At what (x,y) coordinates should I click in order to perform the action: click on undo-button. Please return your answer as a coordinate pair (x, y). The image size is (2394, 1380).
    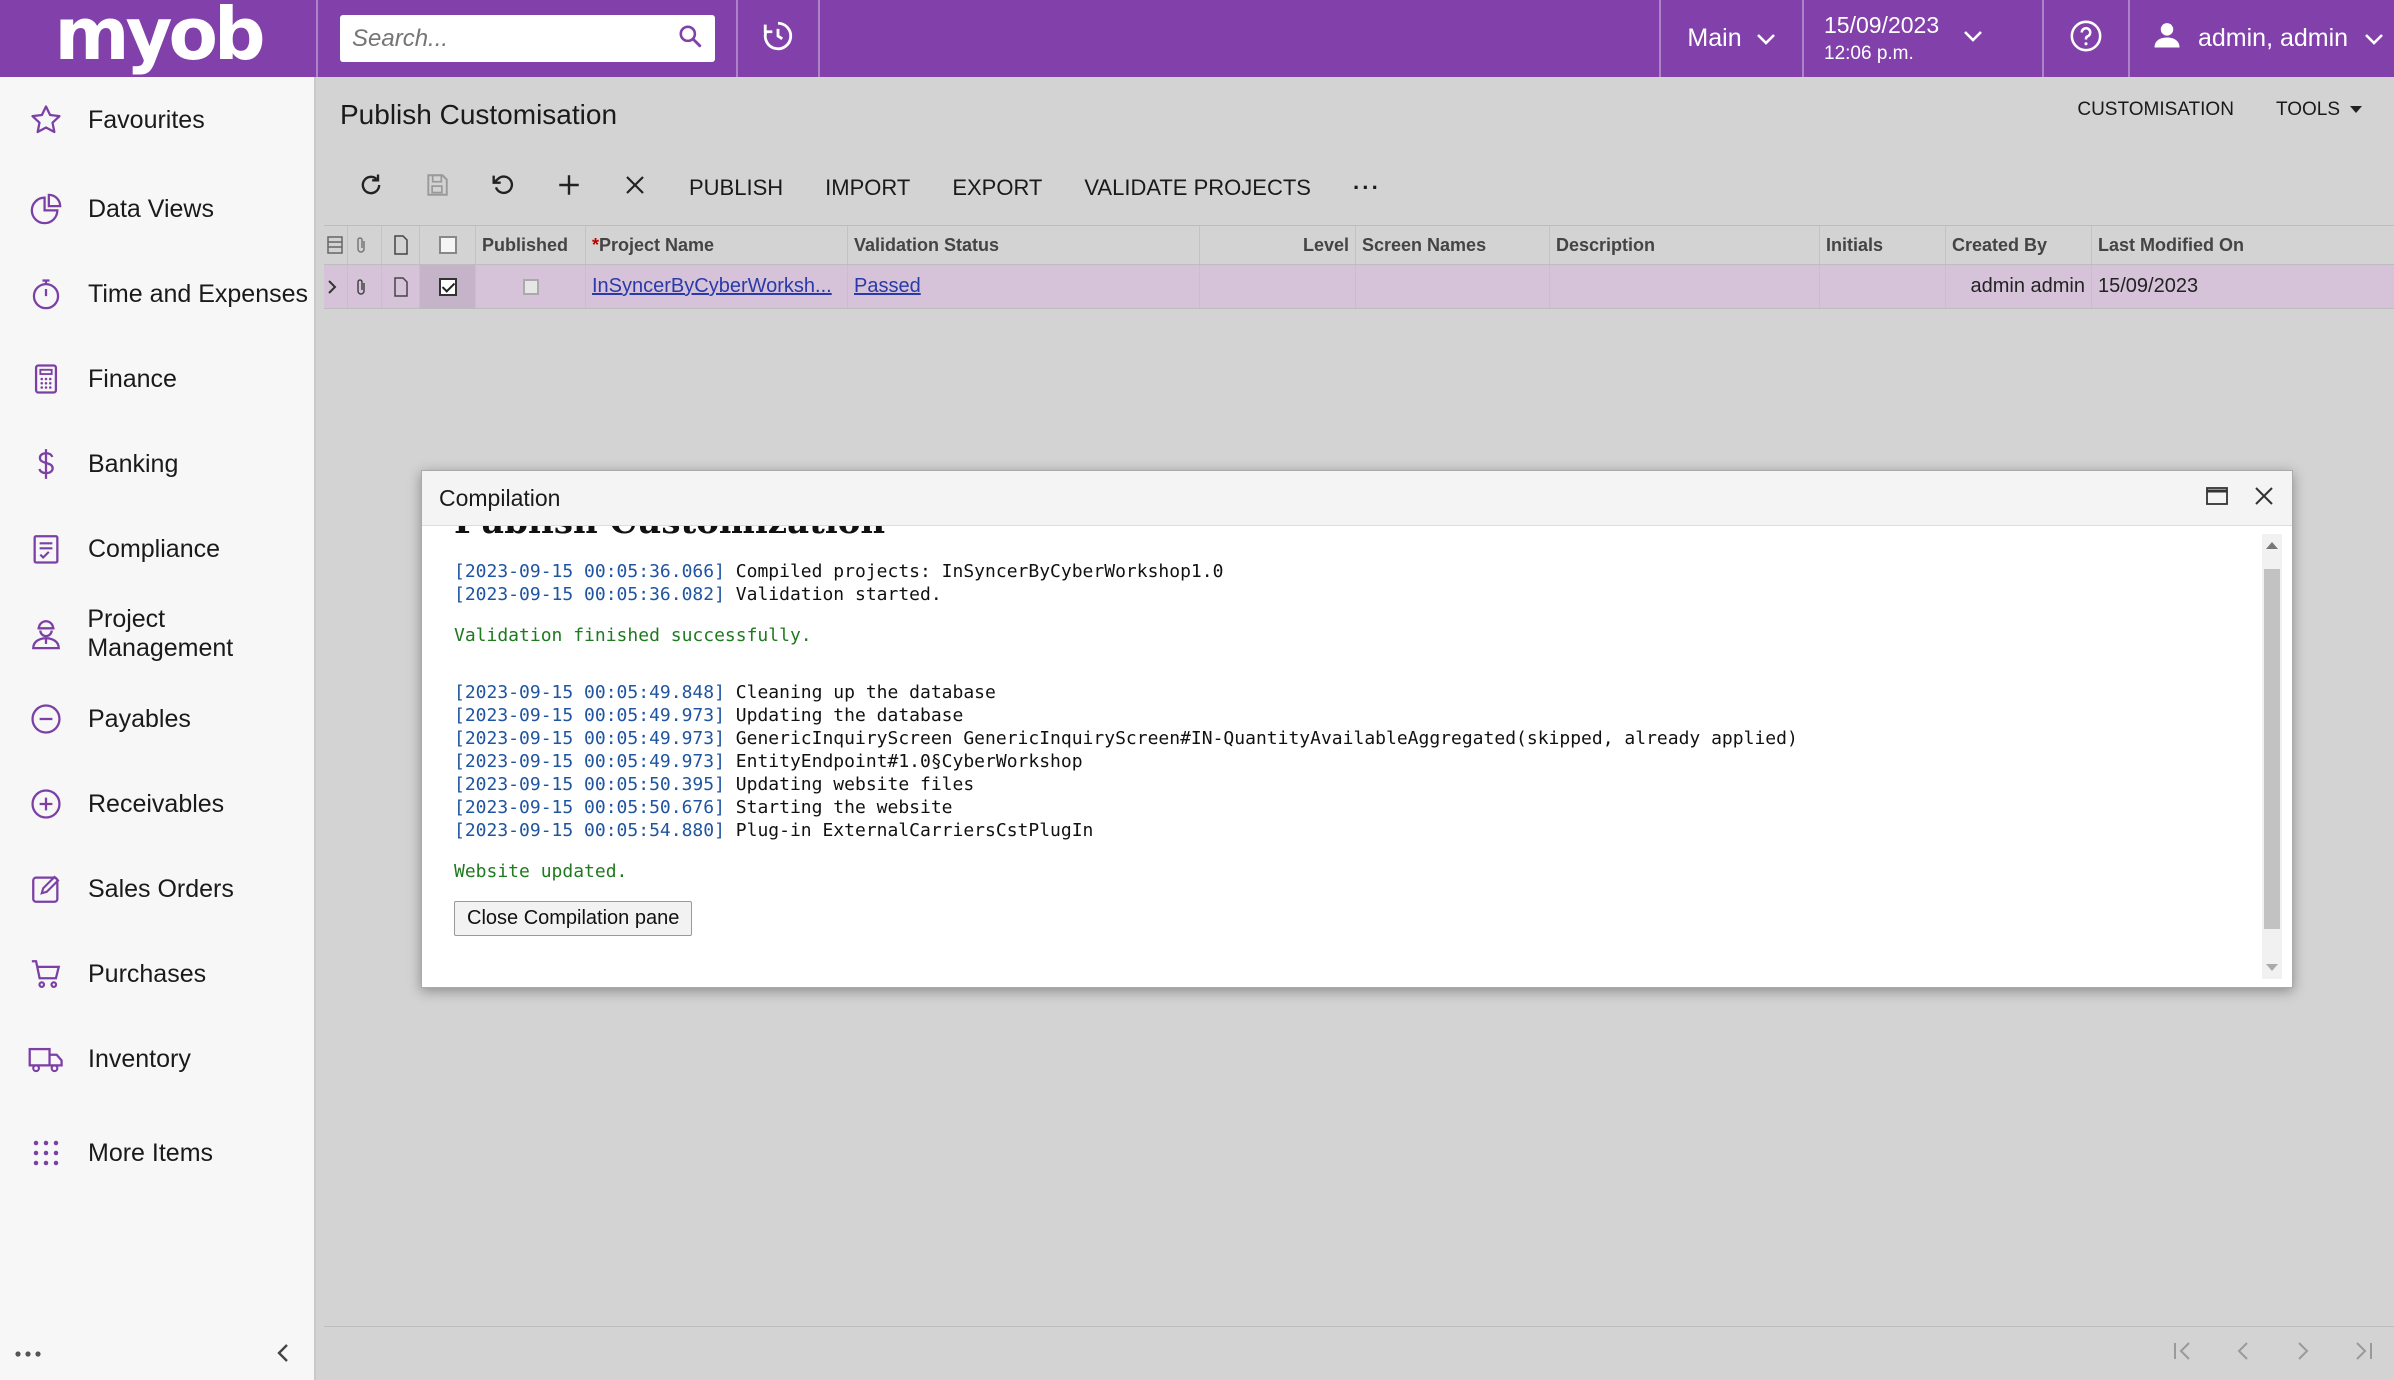
    Looking at the image, I should click on (503, 188).